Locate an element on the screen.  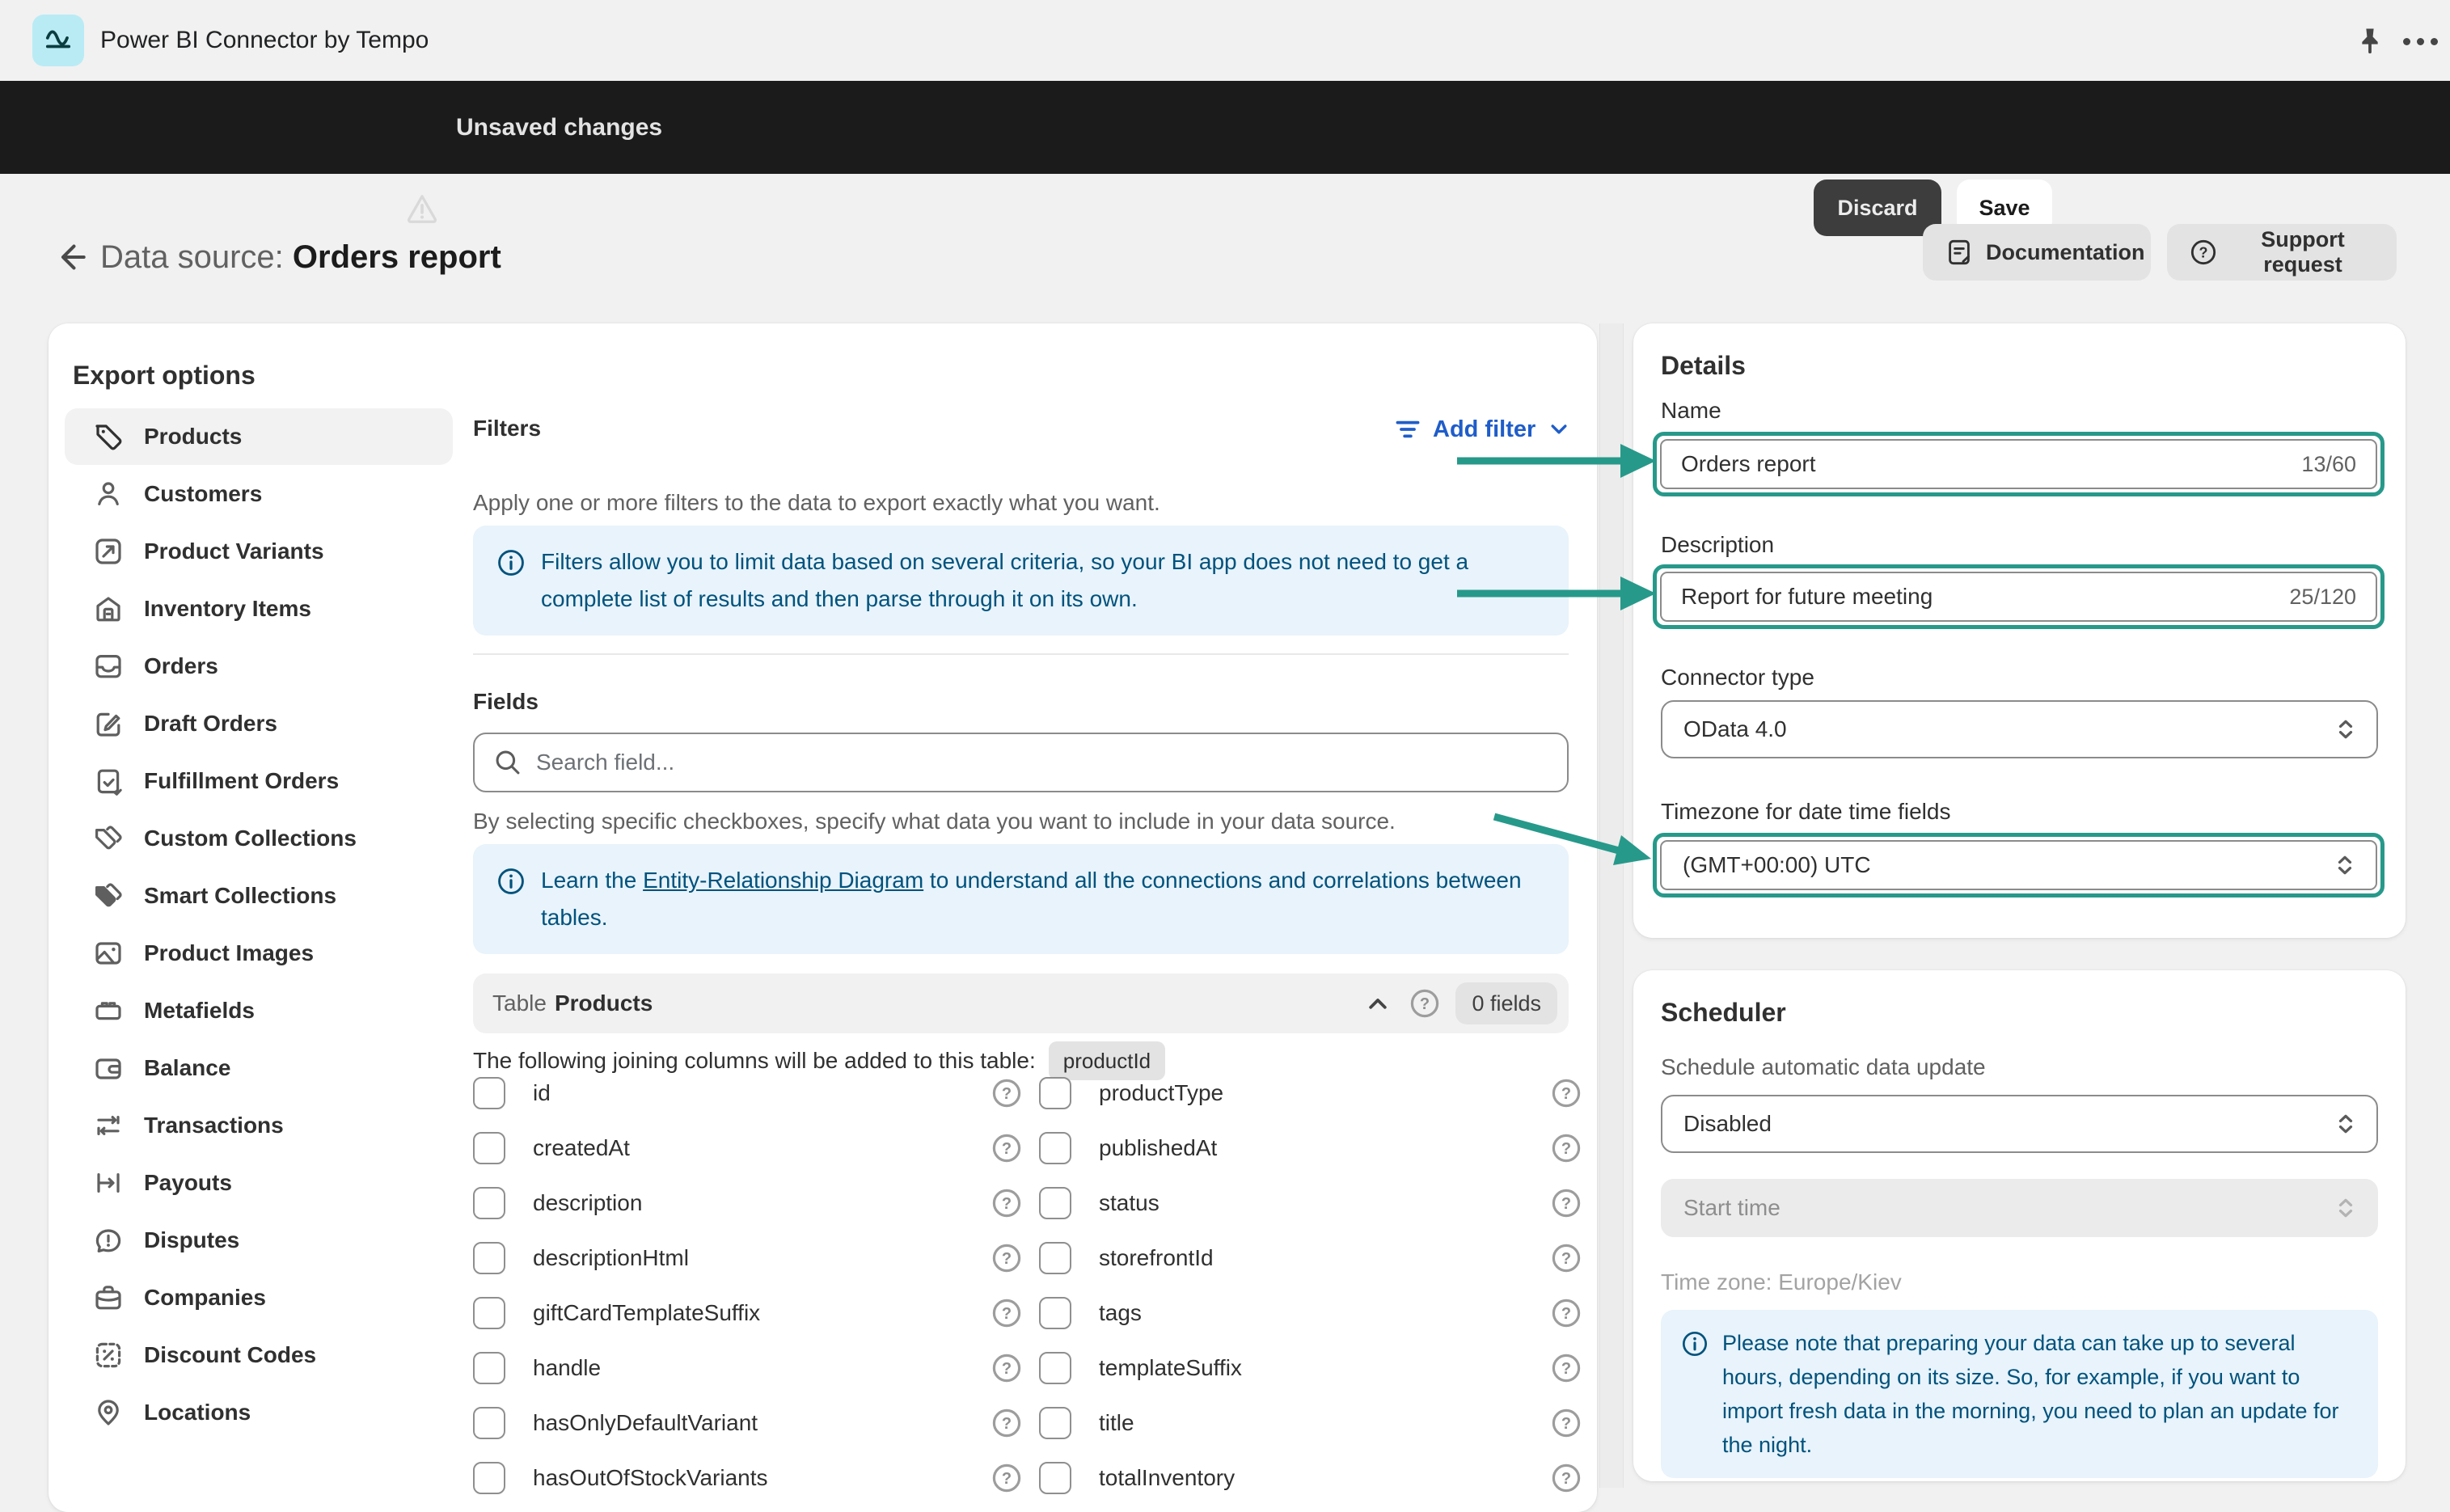
fields-count-badge: 0 fields is located at coordinates (1506, 1003).